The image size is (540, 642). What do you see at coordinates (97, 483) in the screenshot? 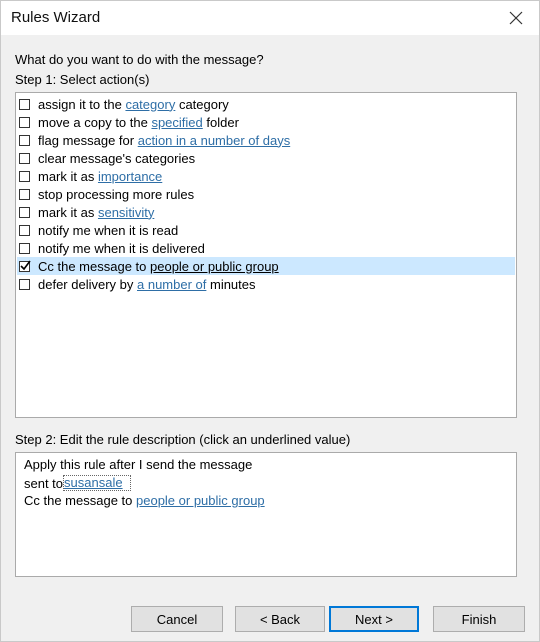
I see `sender-address-link: susansale` at bounding box center [97, 483].